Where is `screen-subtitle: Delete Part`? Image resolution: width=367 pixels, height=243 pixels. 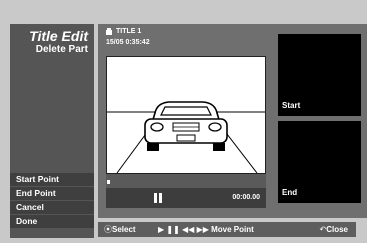
screen-subtitle: Delete Part is located at coordinates (61, 49).